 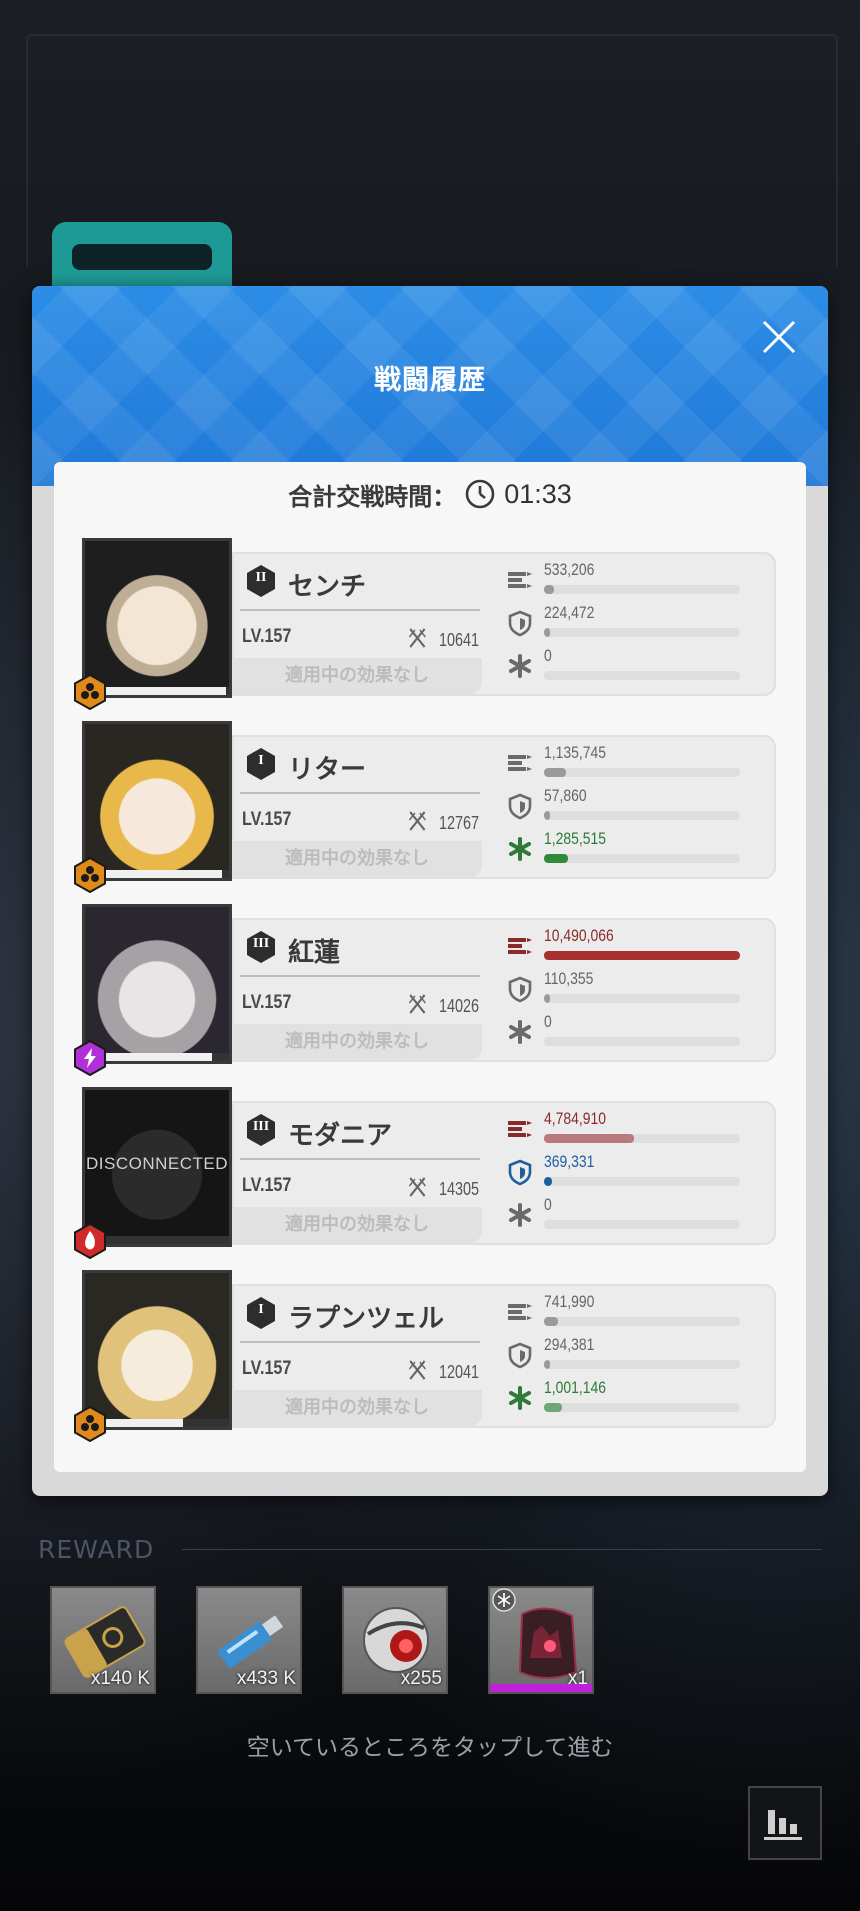 I want to click on reward-divider, so click(x=502, y=1549).